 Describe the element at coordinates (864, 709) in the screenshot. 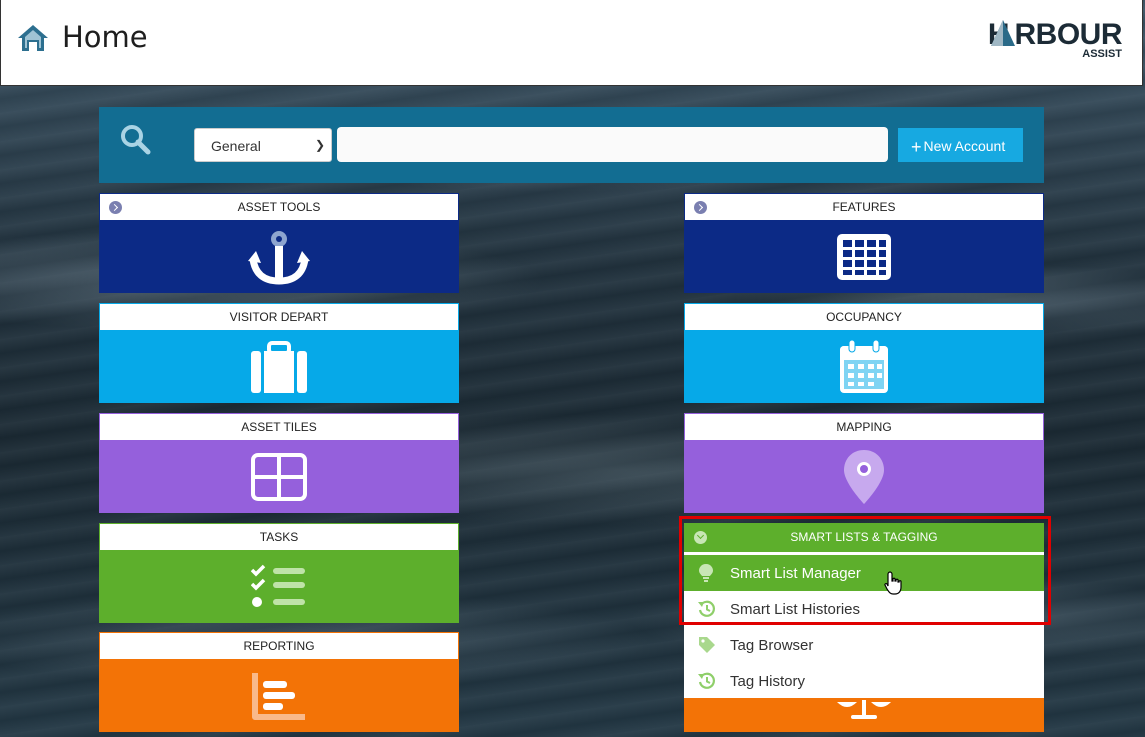

I see `scale-icon` at that location.